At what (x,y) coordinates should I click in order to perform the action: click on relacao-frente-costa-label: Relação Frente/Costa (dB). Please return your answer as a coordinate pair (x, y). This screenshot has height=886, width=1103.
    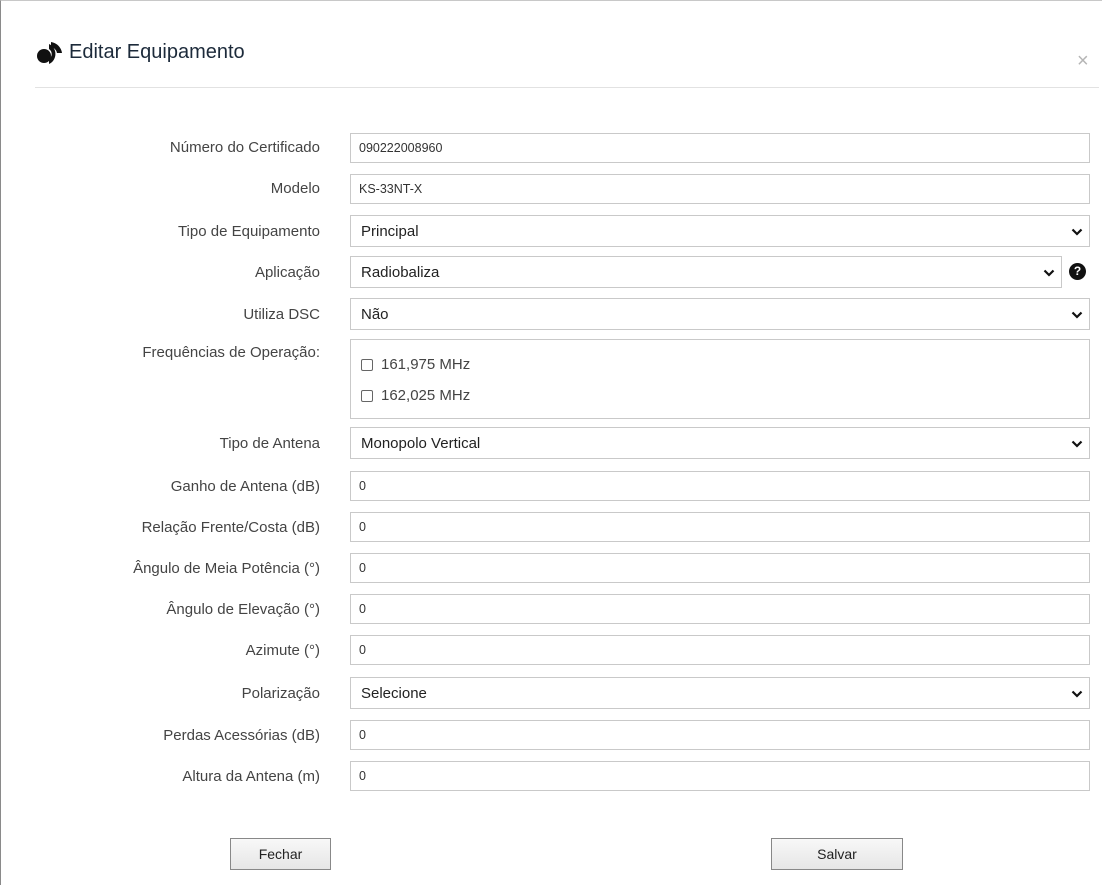
    Looking at the image, I should click on (230, 527).